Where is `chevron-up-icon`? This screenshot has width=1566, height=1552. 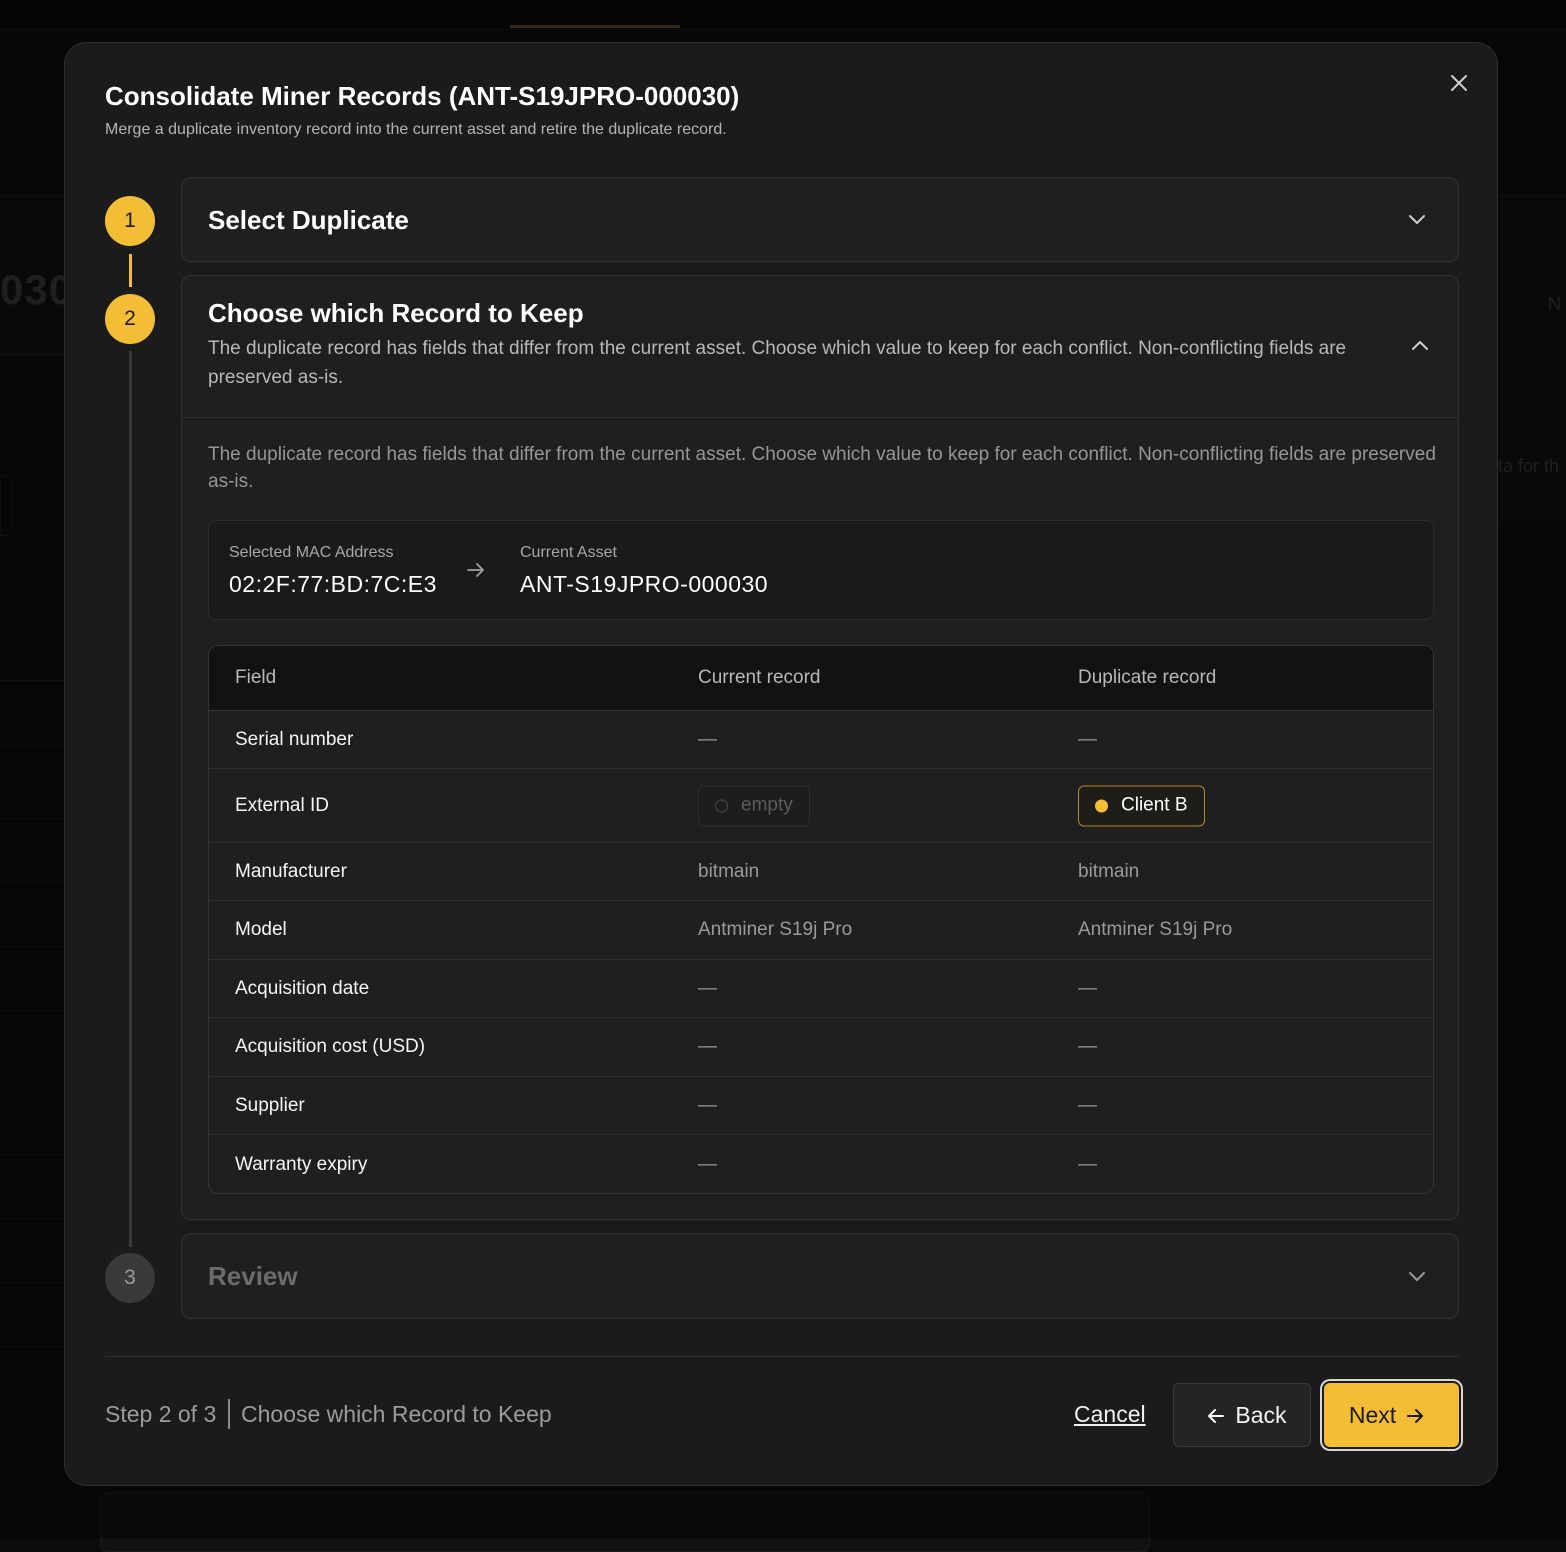
chevron-up-icon is located at coordinates (1420, 346).